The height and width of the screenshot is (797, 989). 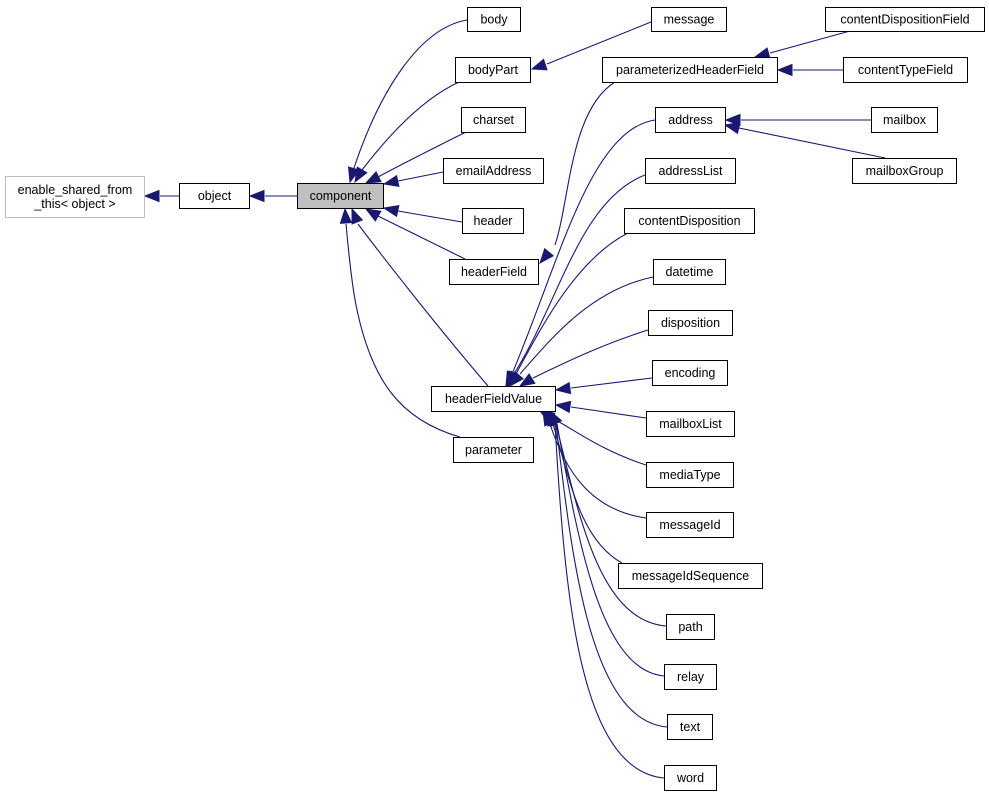 I want to click on edge-datetime-to-headerFieldValue, so click(x=581, y=332).